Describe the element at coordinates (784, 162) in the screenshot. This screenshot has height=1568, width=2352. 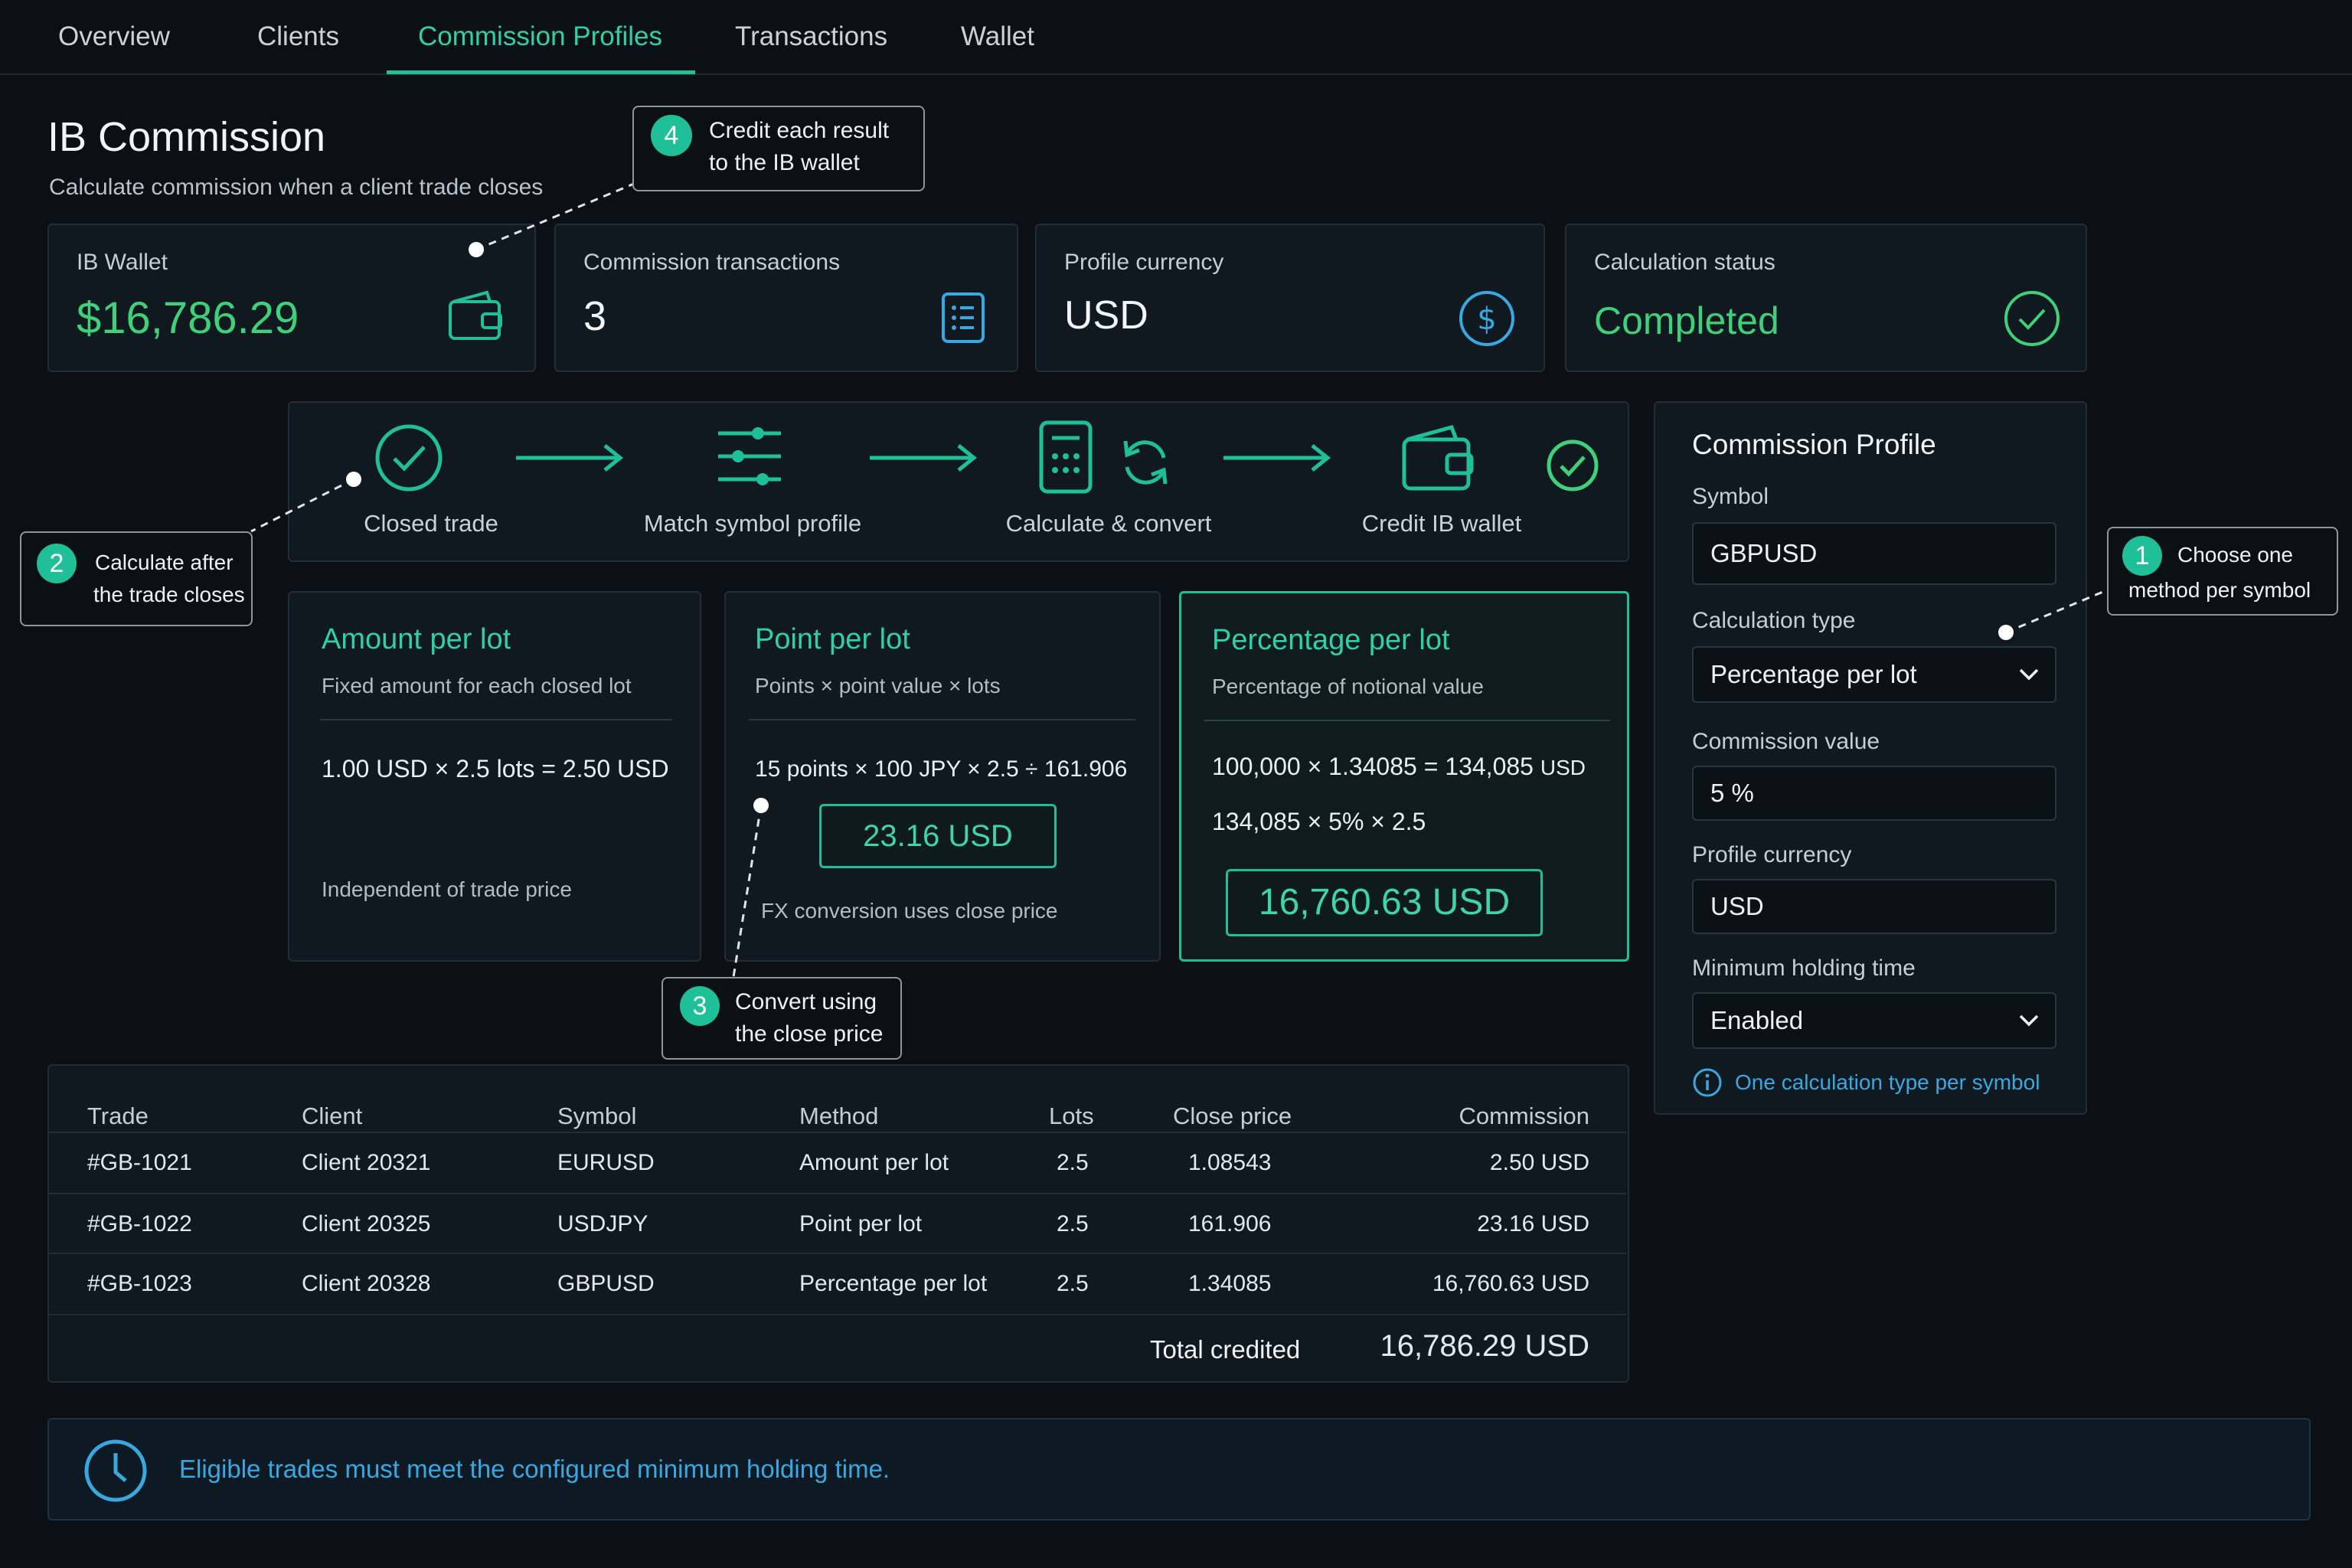
I see `callout-line-2: to the IB wallet` at that location.